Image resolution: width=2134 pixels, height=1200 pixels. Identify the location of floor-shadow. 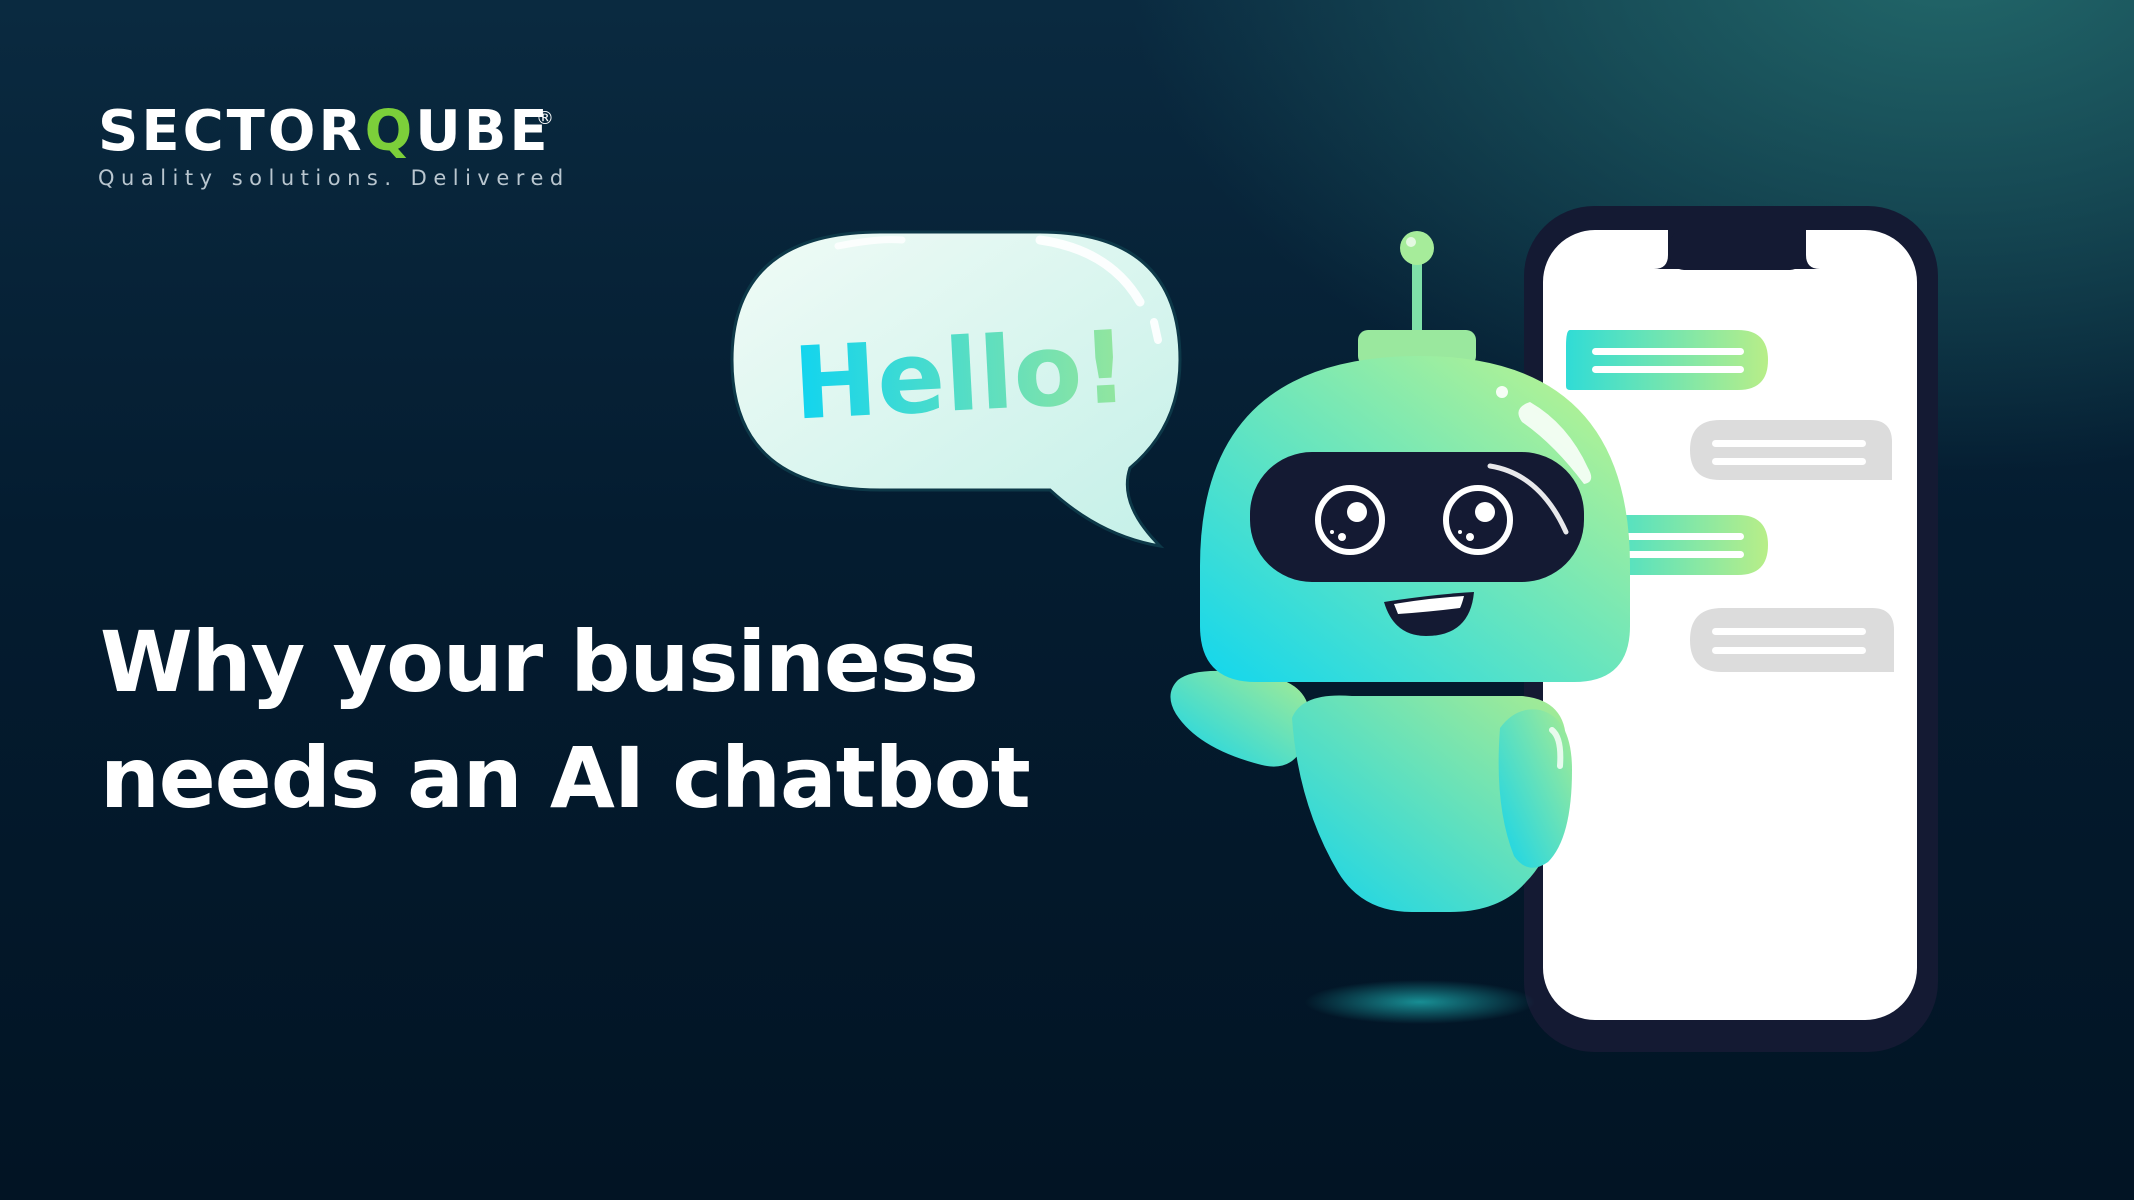
(1420, 1002).